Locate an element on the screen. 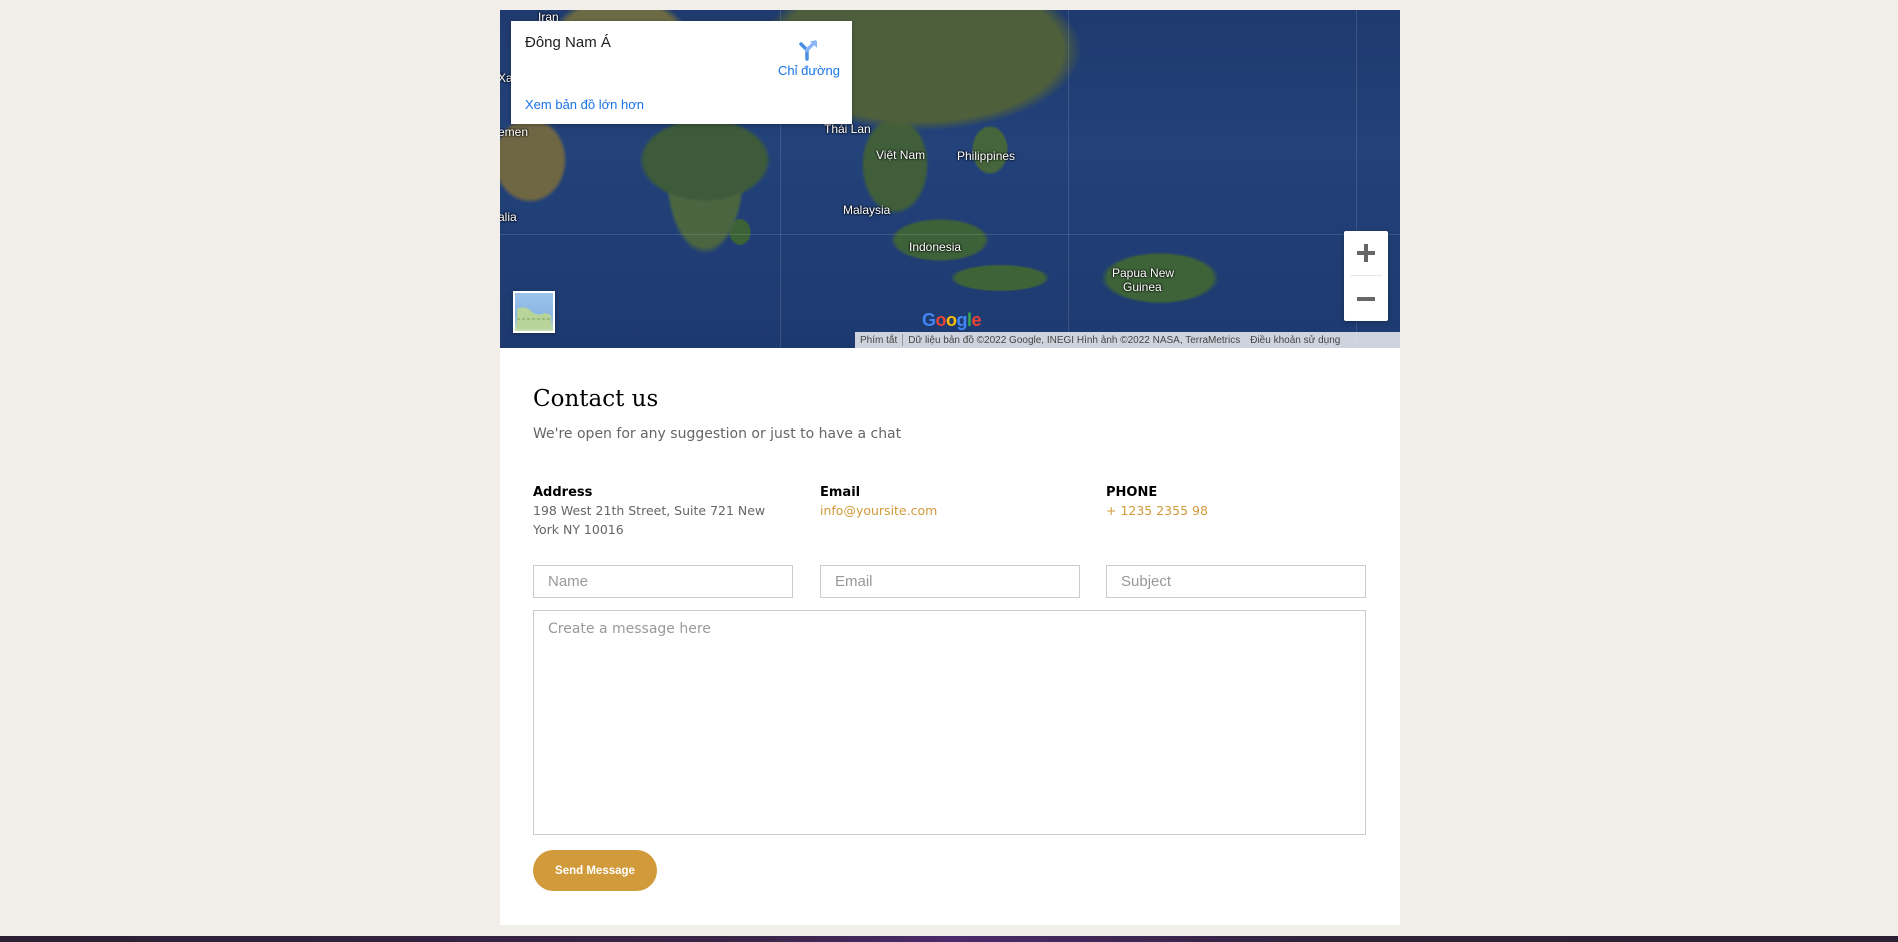  subject-input is located at coordinates (1236, 581).